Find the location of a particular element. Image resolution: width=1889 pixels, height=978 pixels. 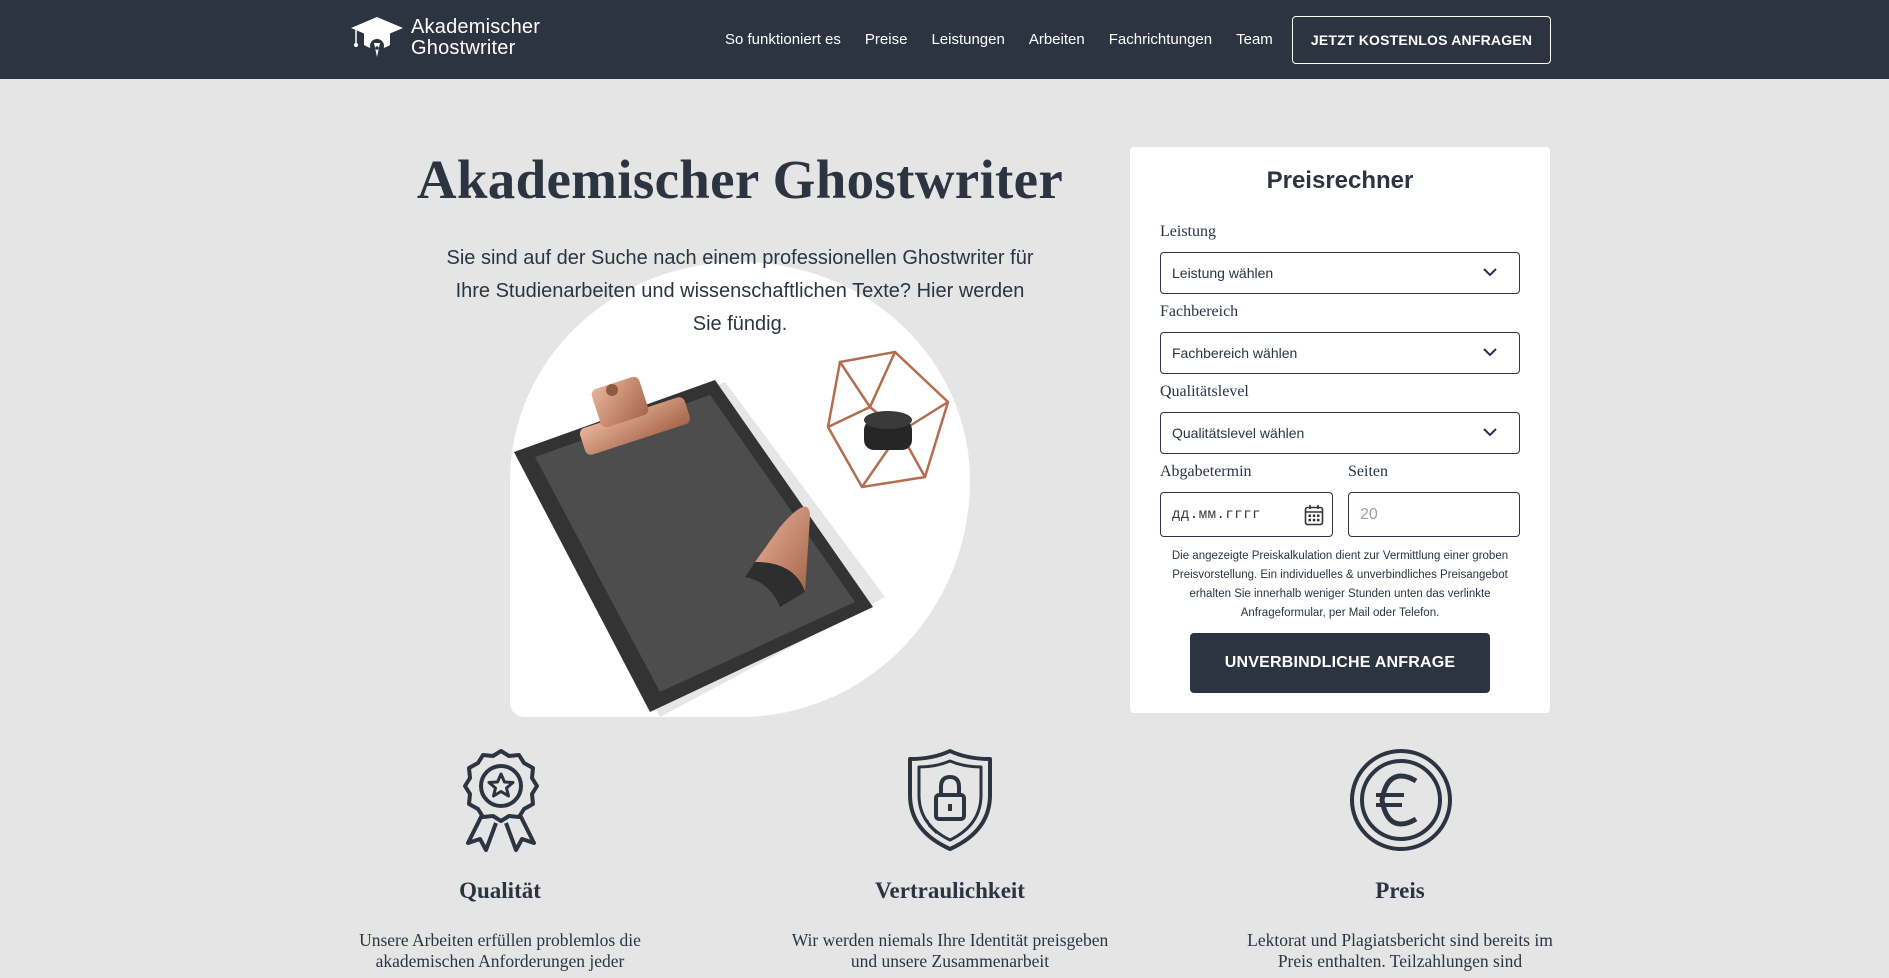

award-star-icon is located at coordinates (501, 800).